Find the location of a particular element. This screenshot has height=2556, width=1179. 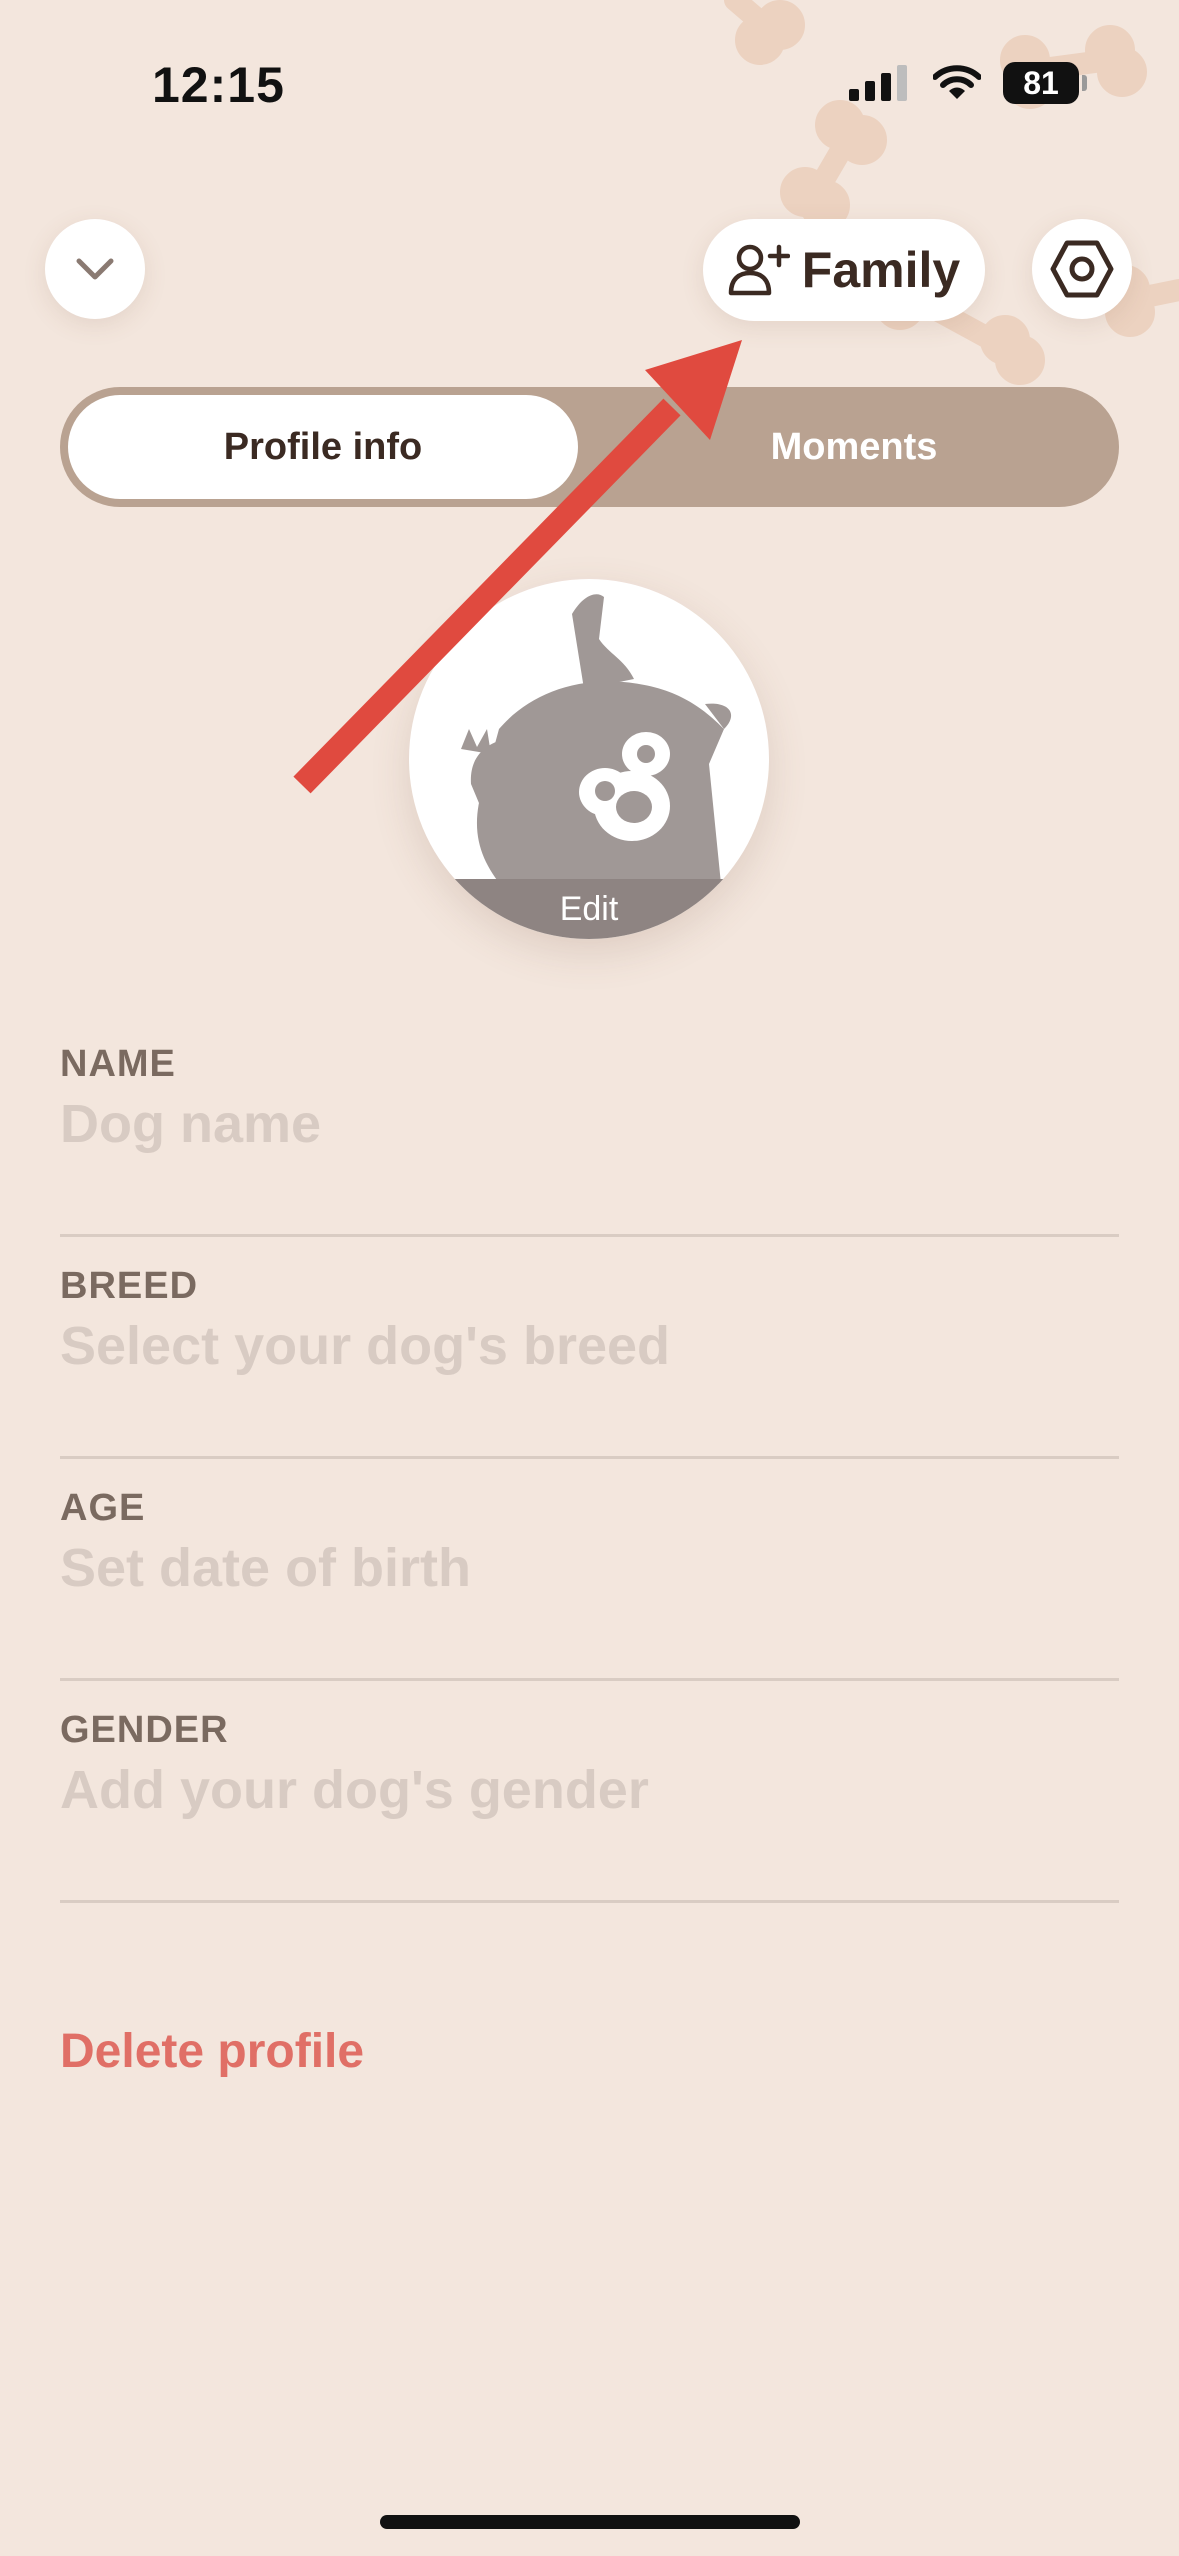

hexagon-settings-icon is located at coordinates (1082, 269).